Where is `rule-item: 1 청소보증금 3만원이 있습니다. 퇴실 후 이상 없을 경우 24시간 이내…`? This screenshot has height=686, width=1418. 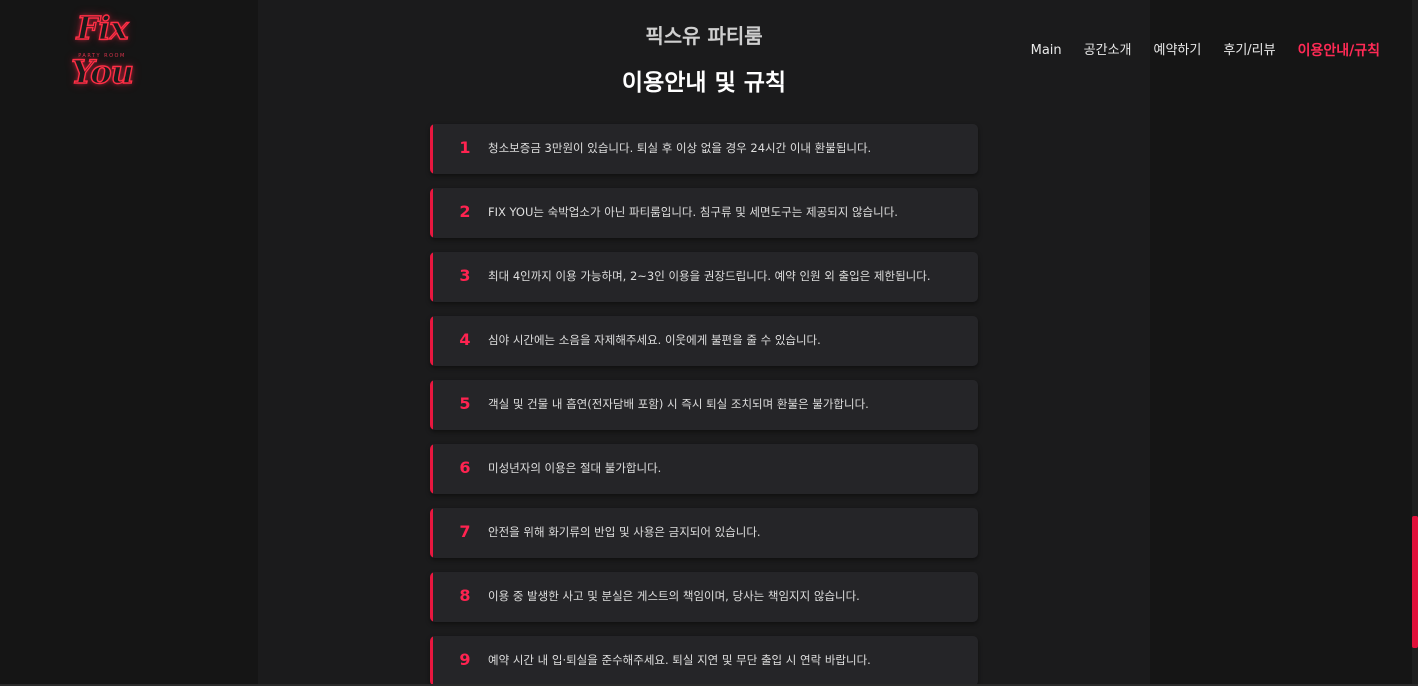
rule-item: 1 청소보증금 3만원이 있습니다. 퇴실 후 이상 없을 경우 24시간 이내… is located at coordinates (704, 149).